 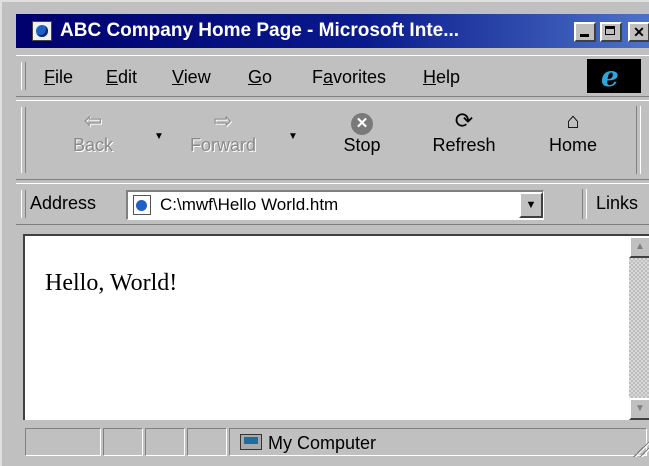 I want to click on left-arrow-icon: ⇦, so click(x=93, y=120).